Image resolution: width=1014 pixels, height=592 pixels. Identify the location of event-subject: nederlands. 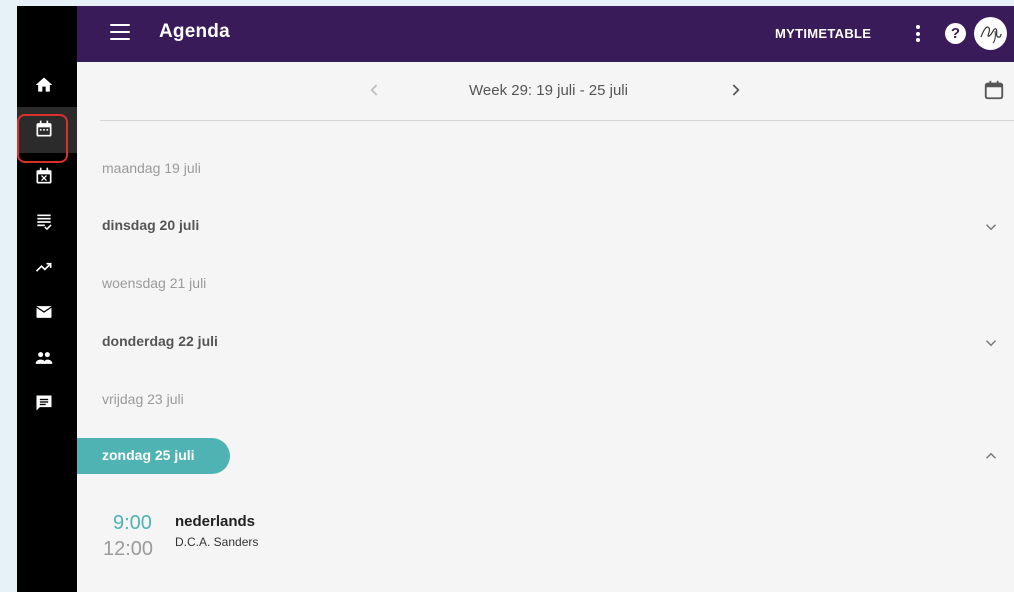
(215, 521).